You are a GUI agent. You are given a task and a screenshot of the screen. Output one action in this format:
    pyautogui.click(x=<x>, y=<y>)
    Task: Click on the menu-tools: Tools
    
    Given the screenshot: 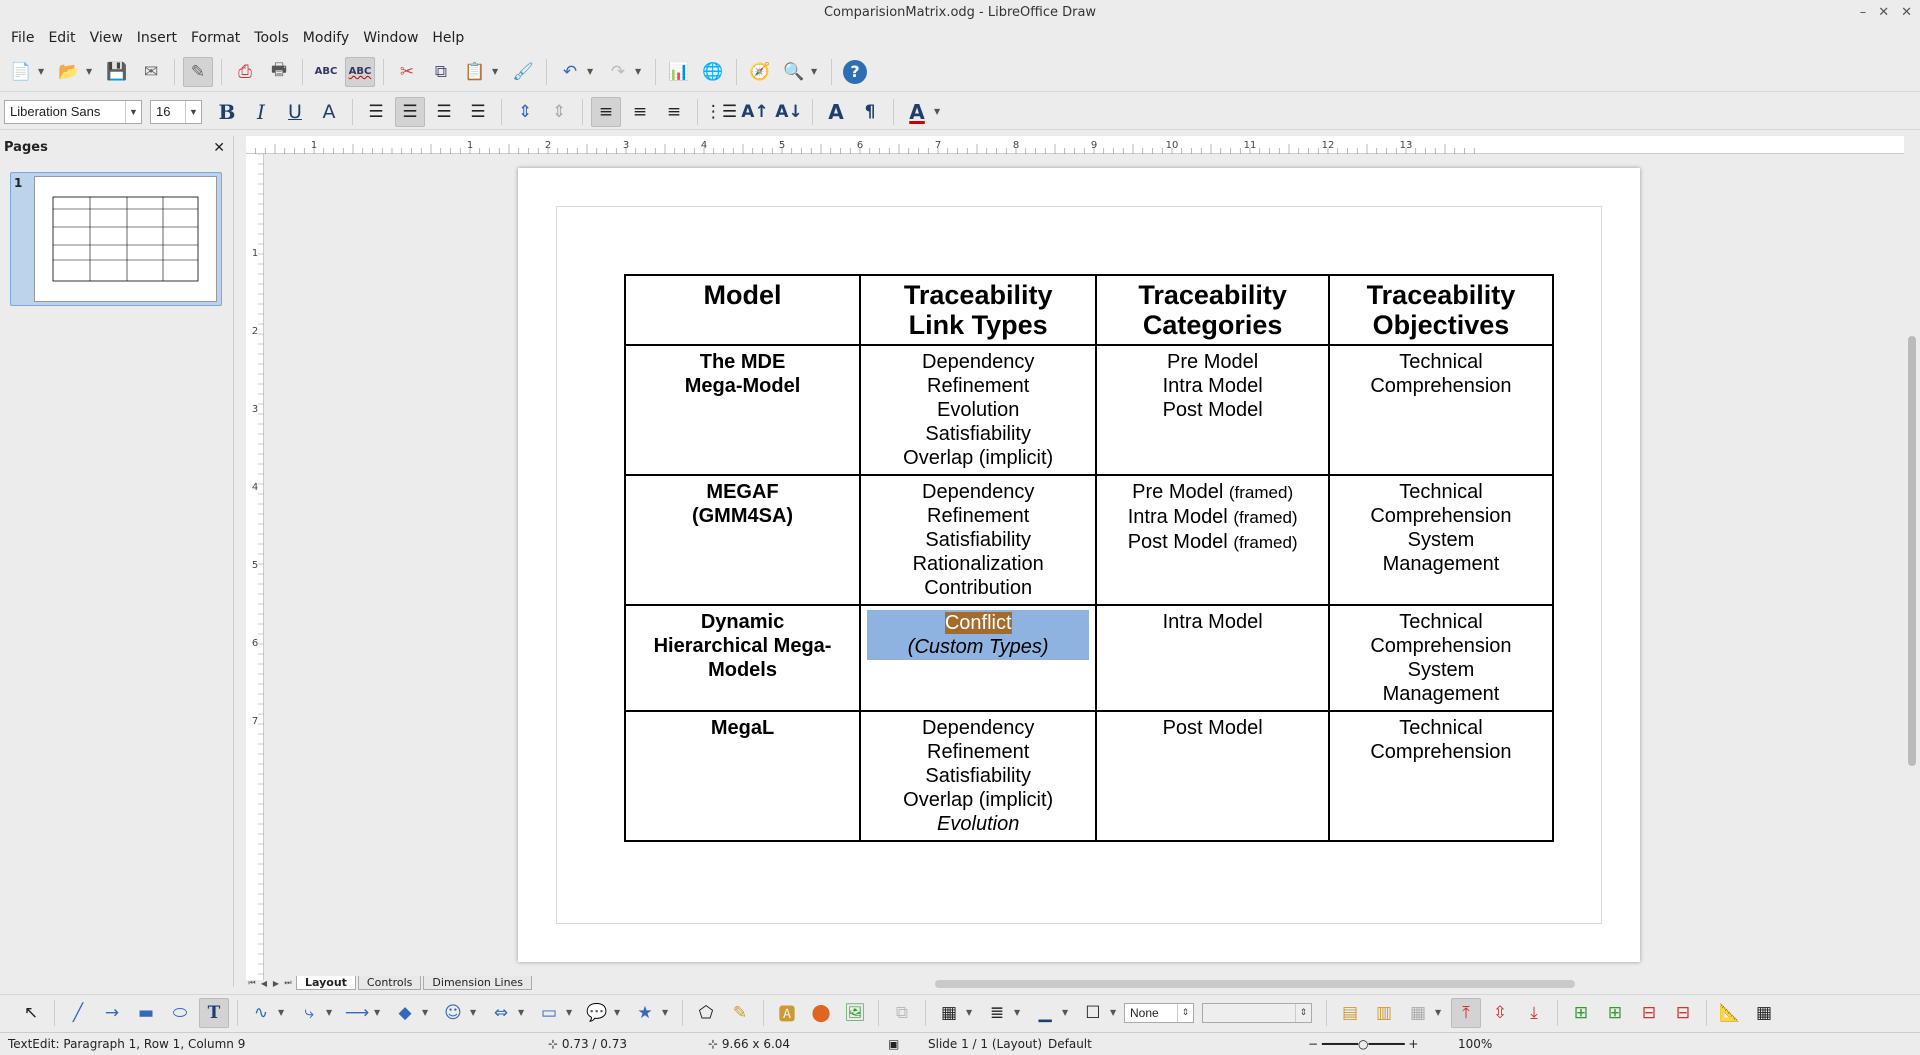 What is the action you would take?
    pyautogui.click(x=271, y=38)
    